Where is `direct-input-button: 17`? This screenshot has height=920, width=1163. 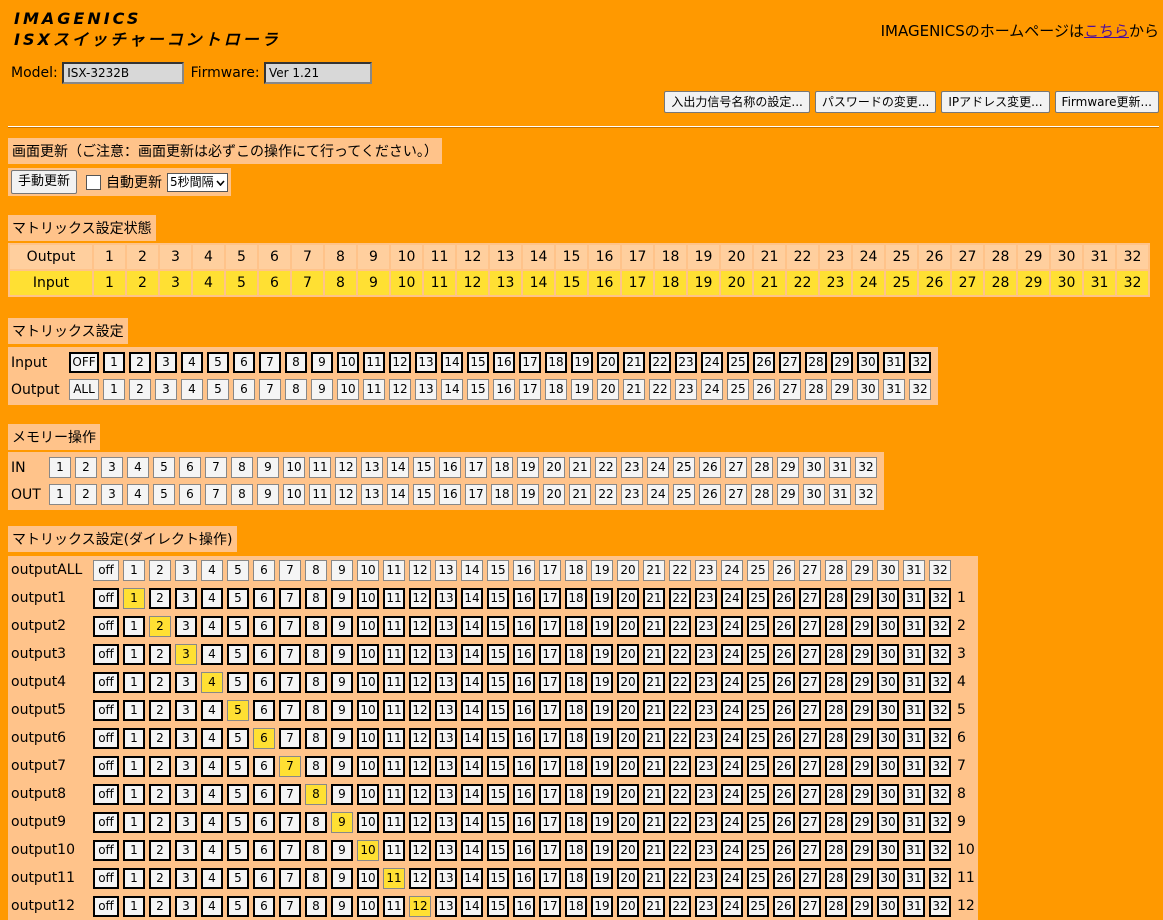
direct-input-button: 17 is located at coordinates (550, 878).